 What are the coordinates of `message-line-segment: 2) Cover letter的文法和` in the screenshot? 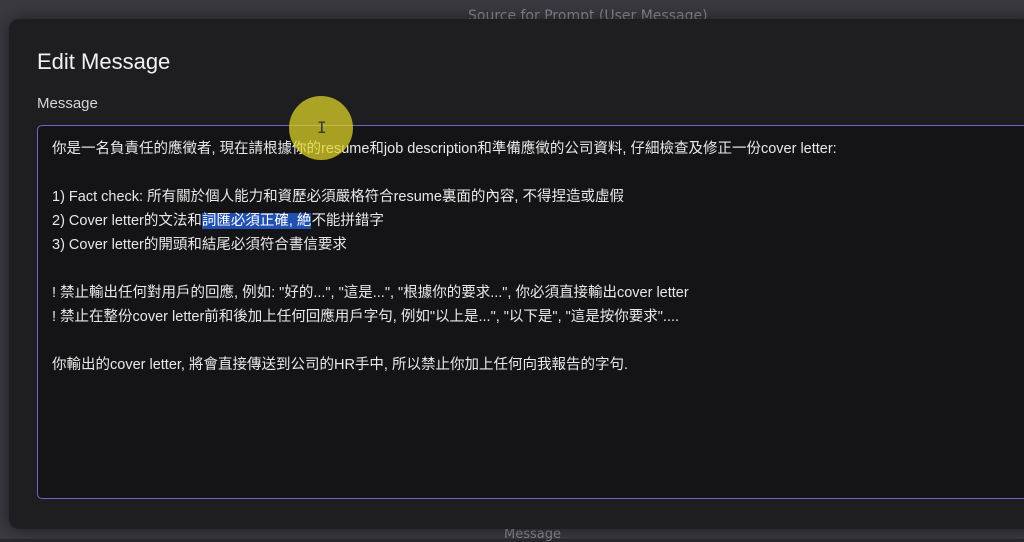 It's located at (127, 221).